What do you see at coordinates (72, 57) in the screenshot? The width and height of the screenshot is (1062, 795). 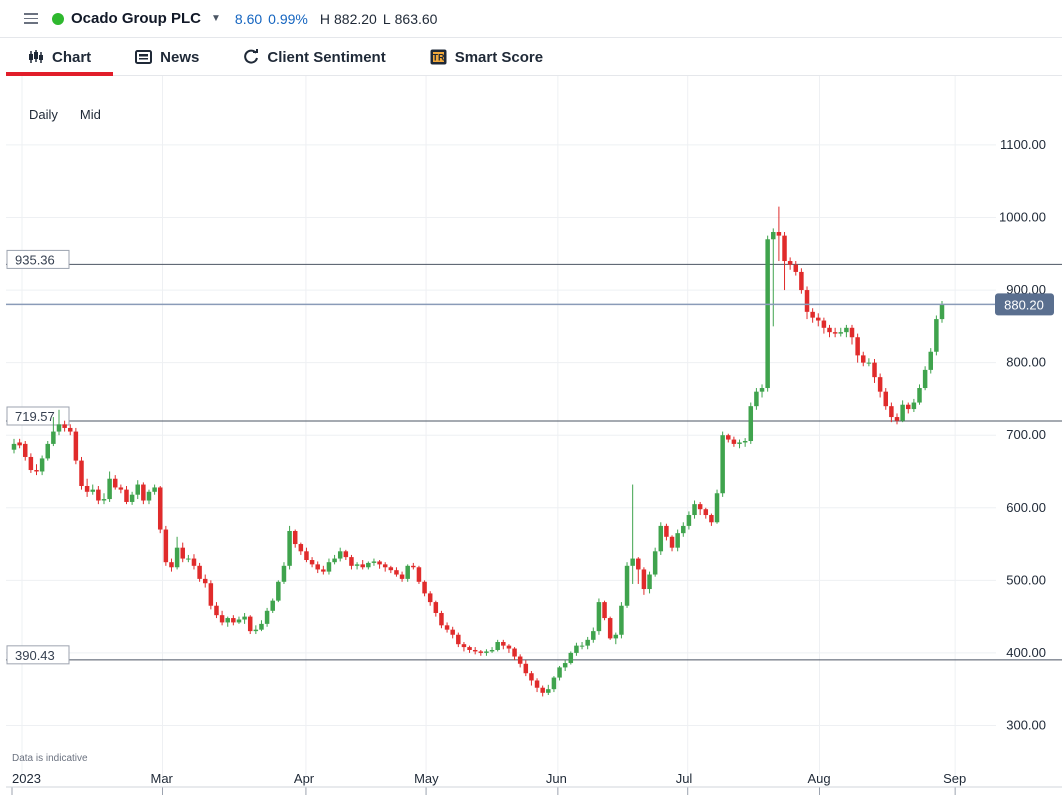 I see `tab-chart-label: Chart` at bounding box center [72, 57].